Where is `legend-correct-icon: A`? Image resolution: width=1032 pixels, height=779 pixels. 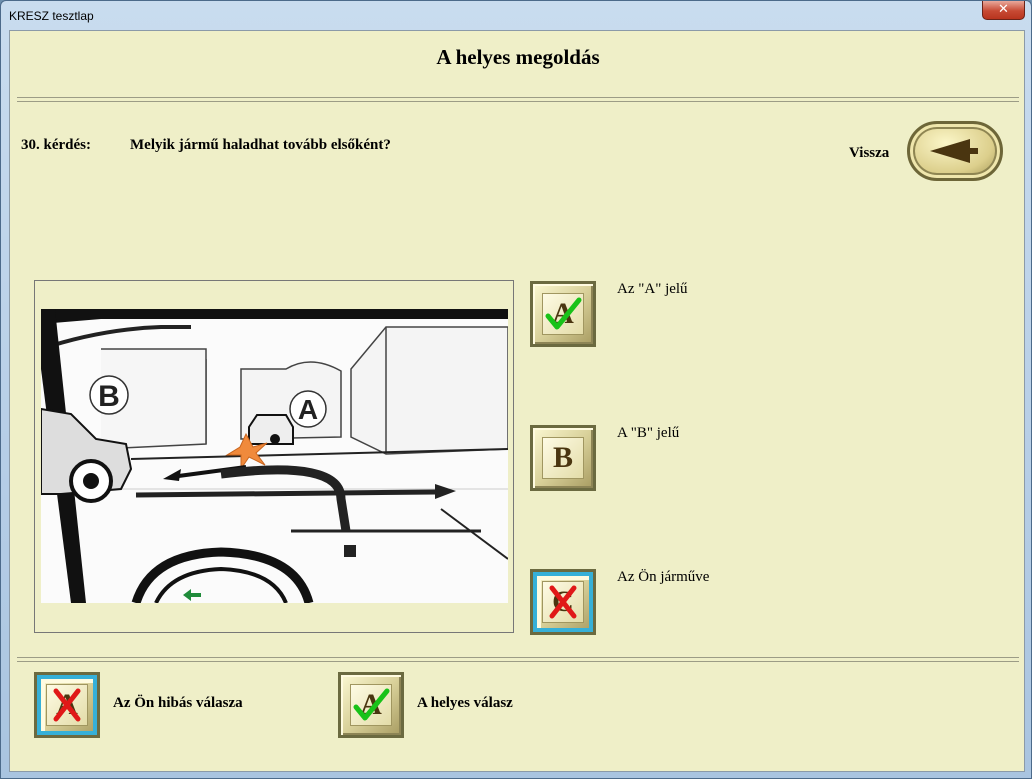
legend-correct-icon: A is located at coordinates (371, 705).